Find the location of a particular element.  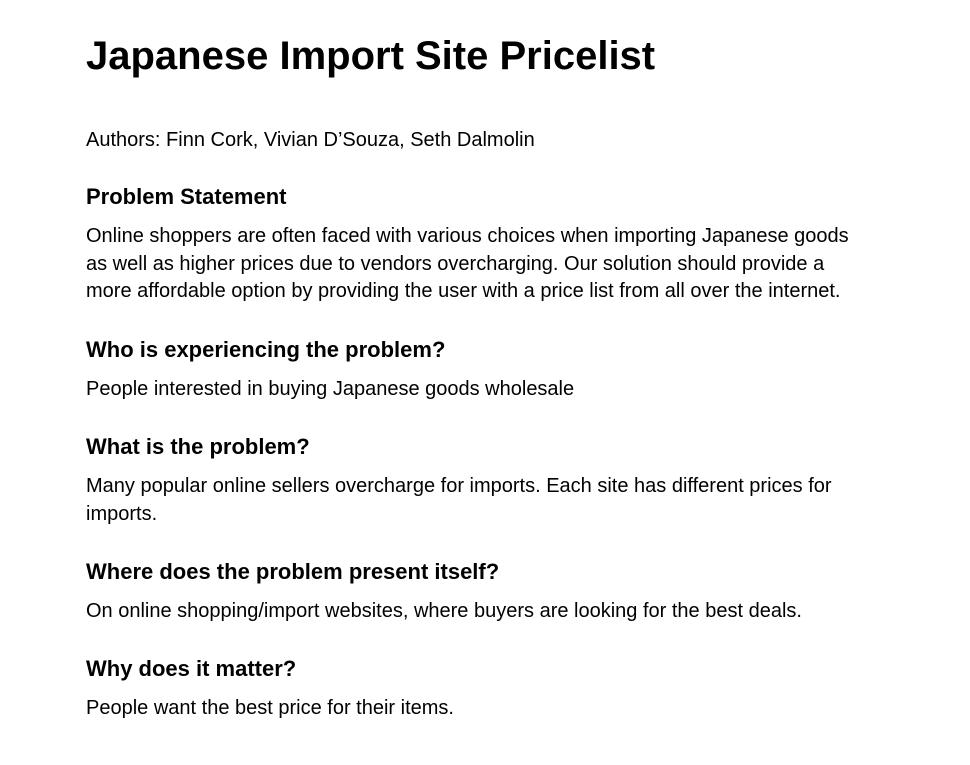

section-heading: Who is experiencing the problem? is located at coordinates (266, 349).